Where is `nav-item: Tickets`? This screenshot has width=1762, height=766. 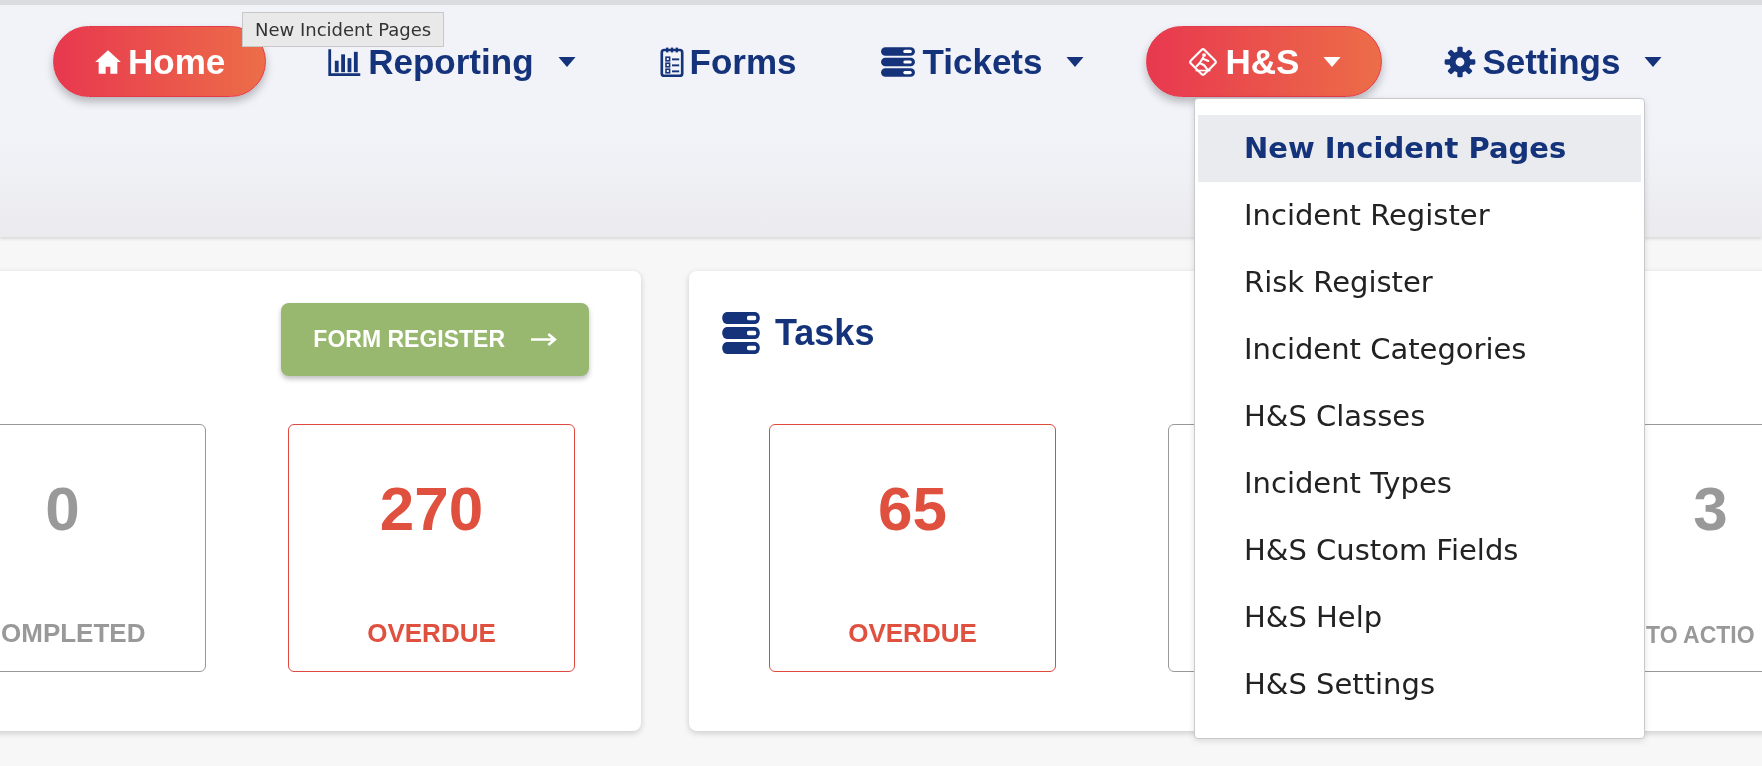
nav-item: Tickets is located at coordinates (982, 61).